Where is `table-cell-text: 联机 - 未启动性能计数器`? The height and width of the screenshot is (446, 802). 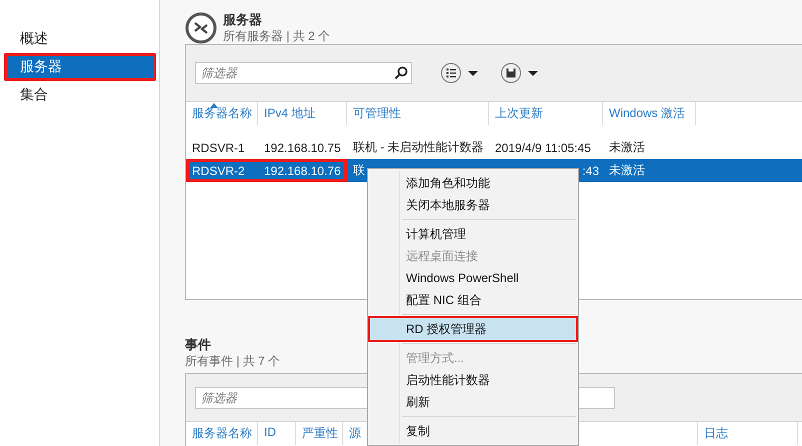 table-cell-text: 联机 - 未启动性能计数器 is located at coordinates (418, 147).